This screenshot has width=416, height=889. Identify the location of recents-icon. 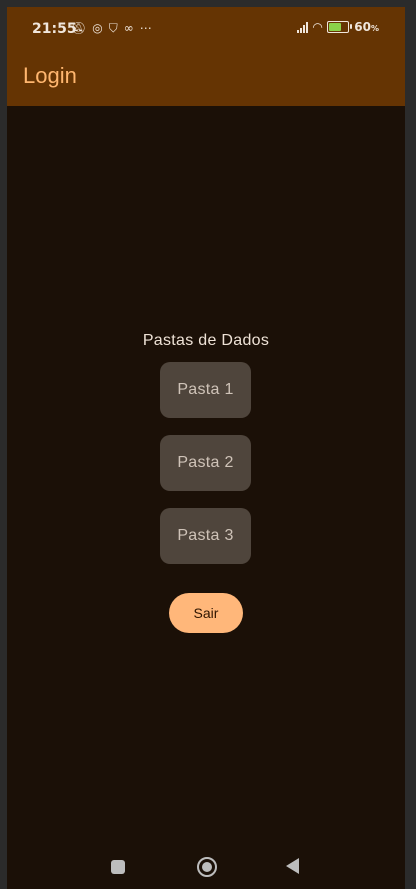
(118, 867).